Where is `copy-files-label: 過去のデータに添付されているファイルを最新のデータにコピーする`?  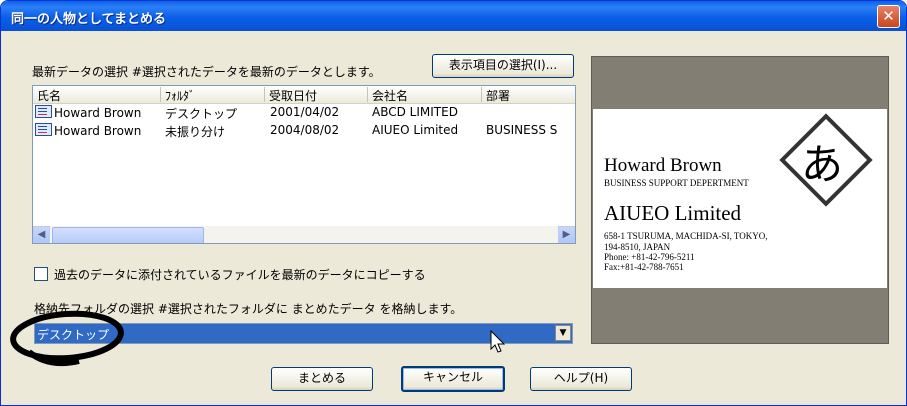 copy-files-label: 過去のデータに添付されているファイルを最新のデータにコピーする is located at coordinates (240, 274).